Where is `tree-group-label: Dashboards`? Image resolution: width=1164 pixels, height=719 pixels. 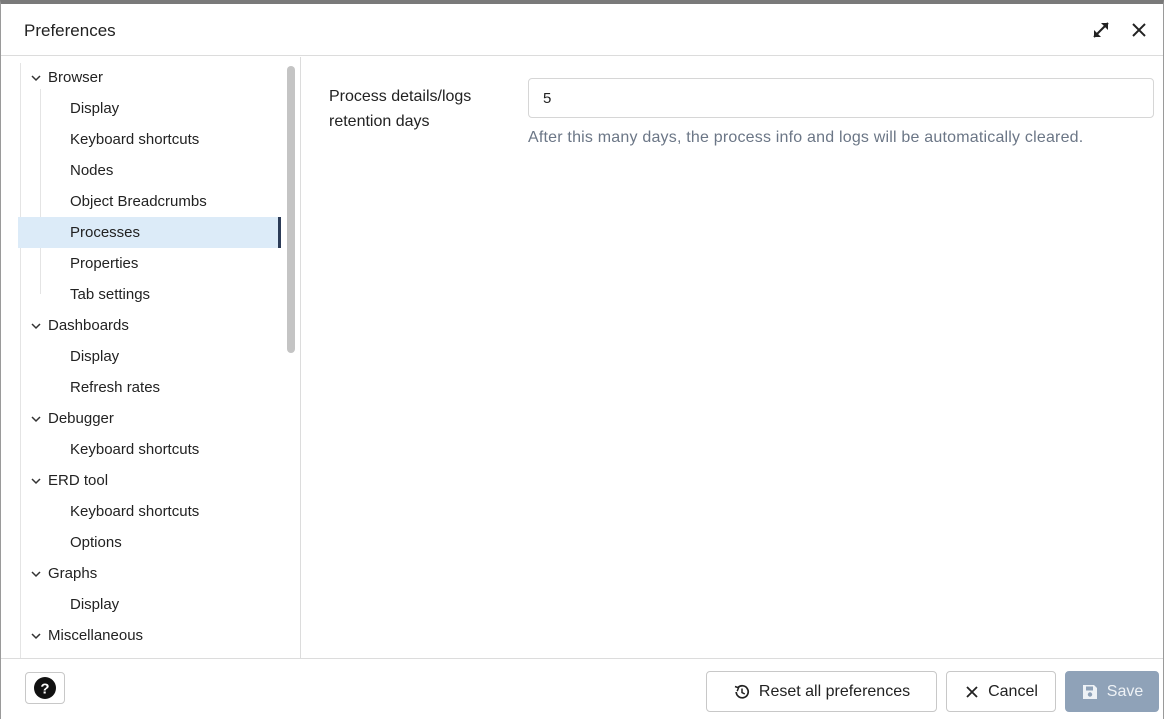
tree-group-label: Dashboards is located at coordinates (88, 325).